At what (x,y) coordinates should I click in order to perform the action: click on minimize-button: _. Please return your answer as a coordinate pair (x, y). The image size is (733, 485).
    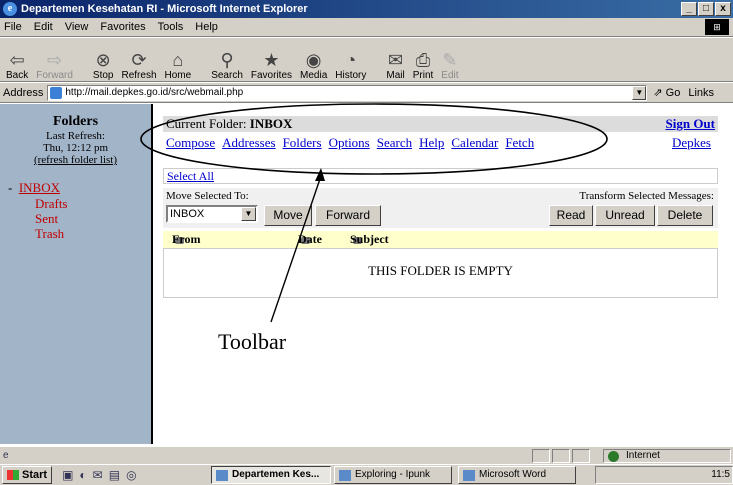
    Looking at the image, I should click on (689, 9).